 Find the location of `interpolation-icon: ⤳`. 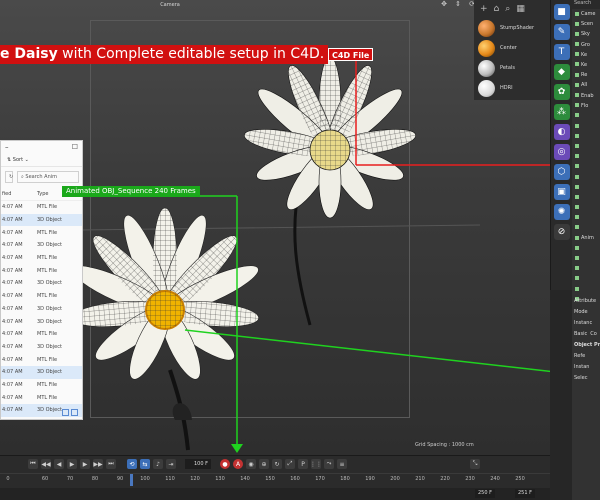

interpolation-icon: ⤳ is located at coordinates (329, 464).